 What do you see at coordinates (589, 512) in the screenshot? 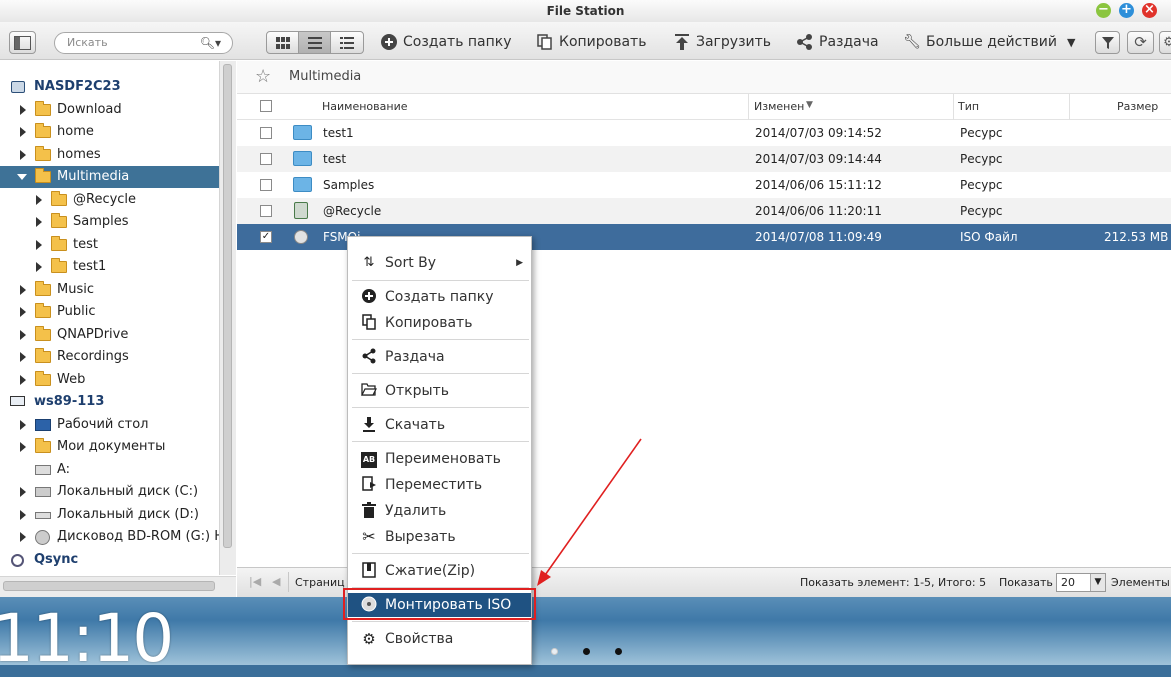
I see `annotation-arrow` at bounding box center [589, 512].